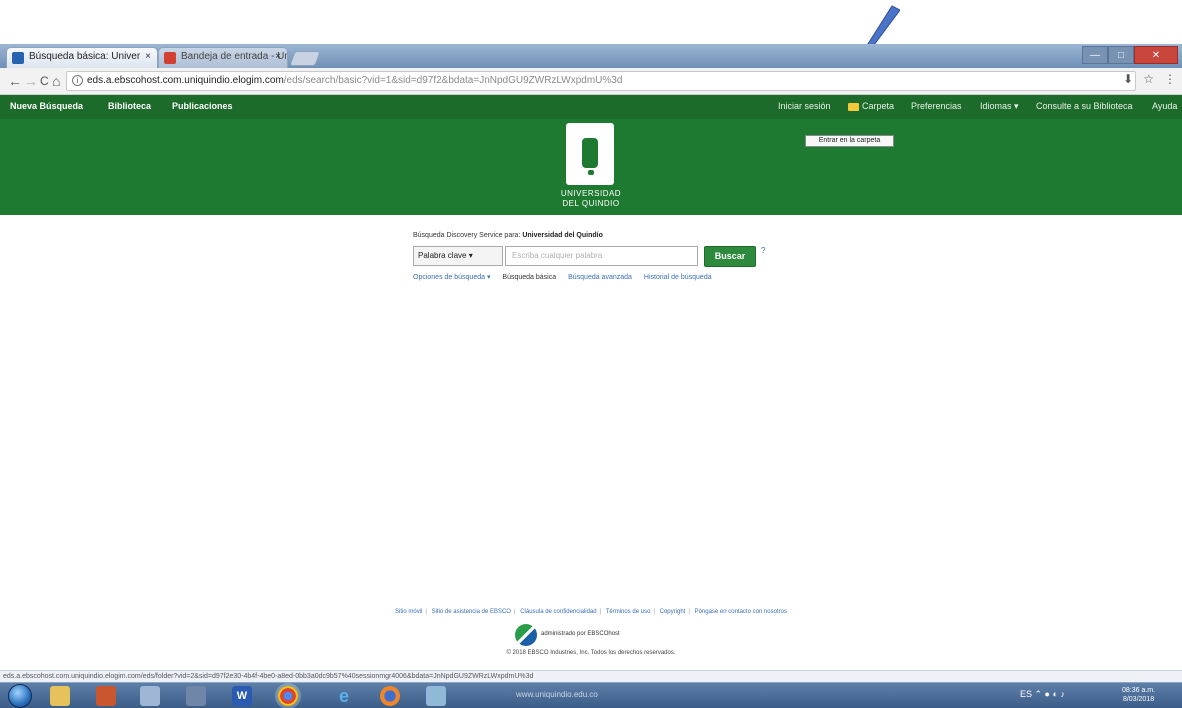 The height and width of the screenshot is (708, 1182). Describe the element at coordinates (20, 696) in the screenshot. I see `start-button-icon` at that location.